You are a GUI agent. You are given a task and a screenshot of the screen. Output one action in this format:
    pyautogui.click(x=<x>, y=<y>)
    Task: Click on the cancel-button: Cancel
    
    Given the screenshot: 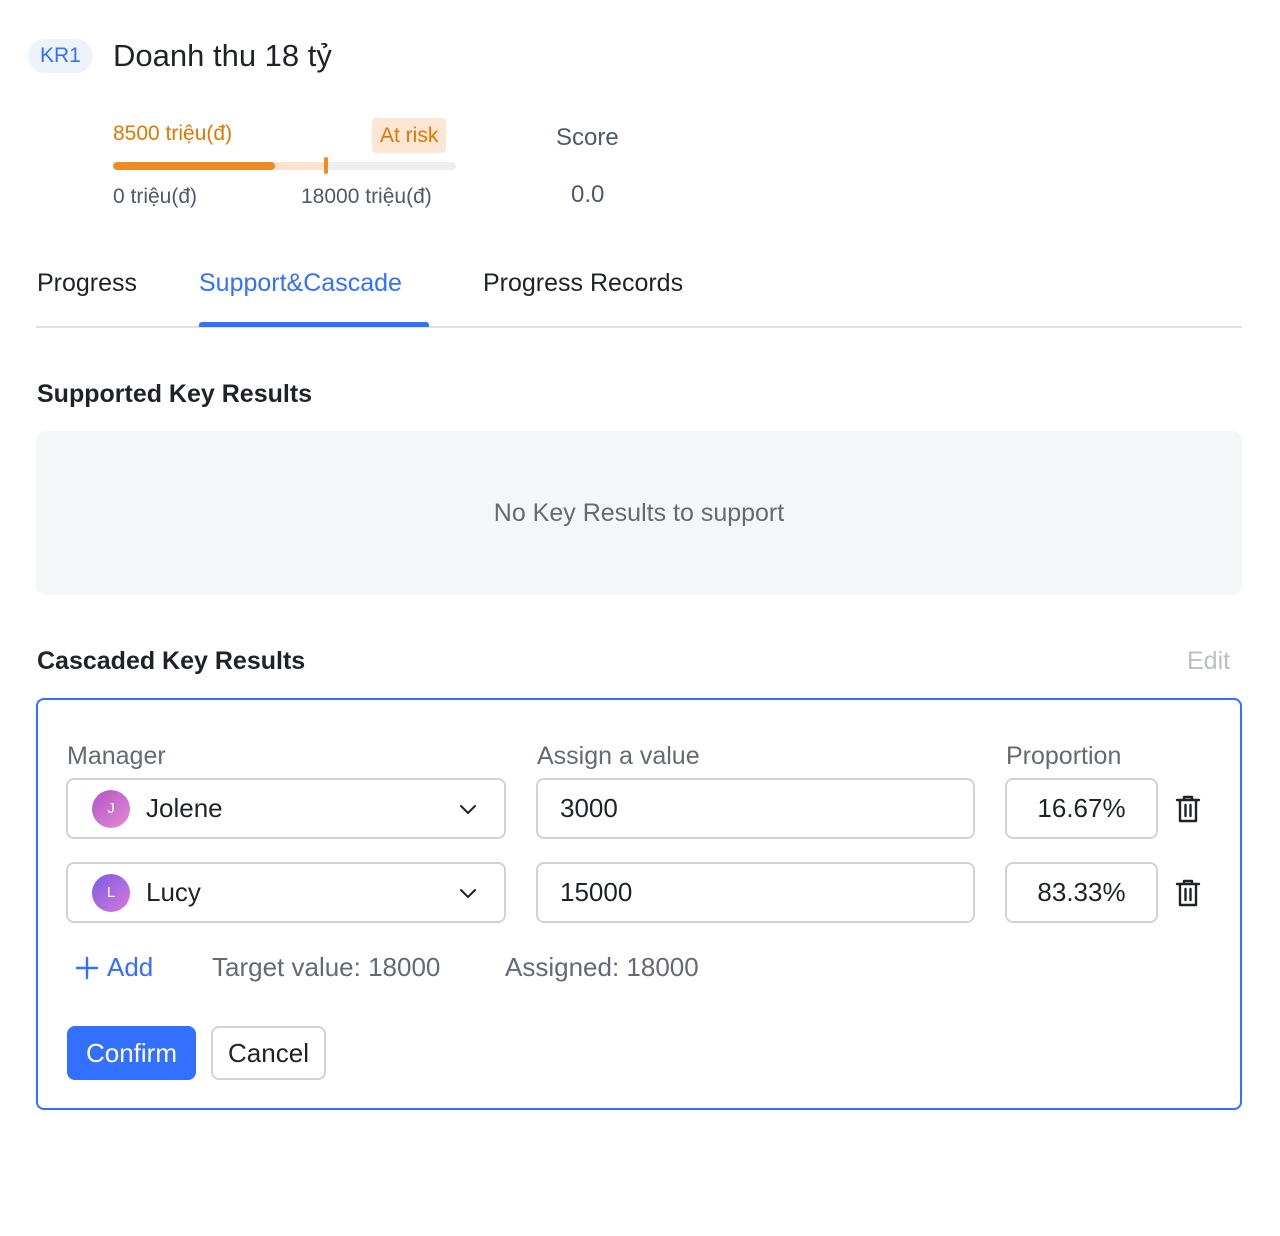 What is the action you would take?
    pyautogui.click(x=268, y=1053)
    